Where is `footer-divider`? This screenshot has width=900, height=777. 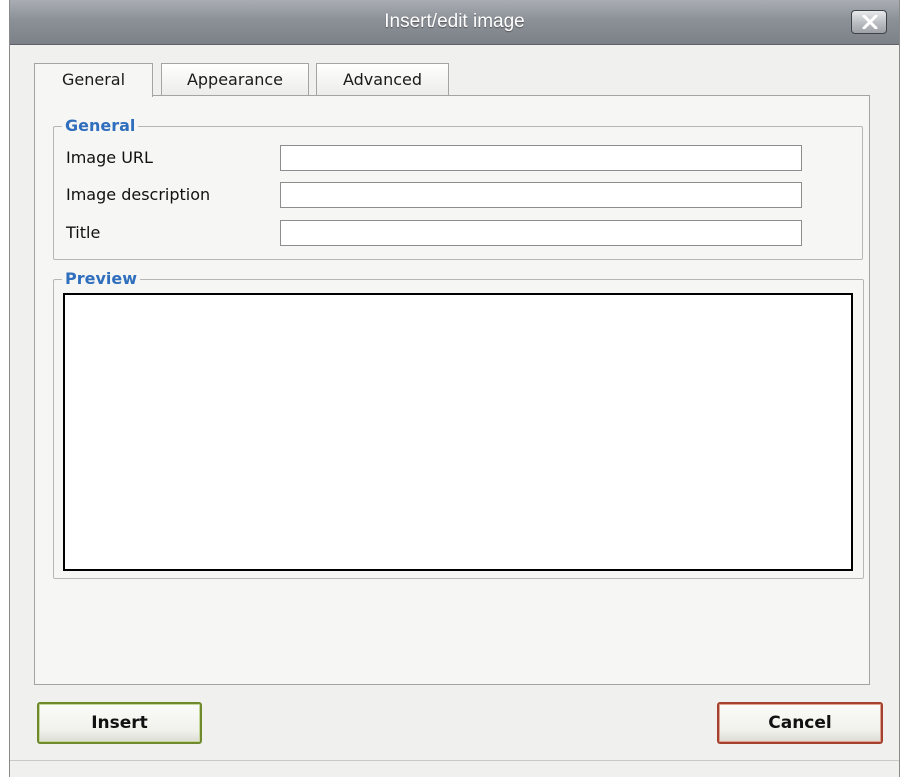
footer-divider is located at coordinates (454, 760).